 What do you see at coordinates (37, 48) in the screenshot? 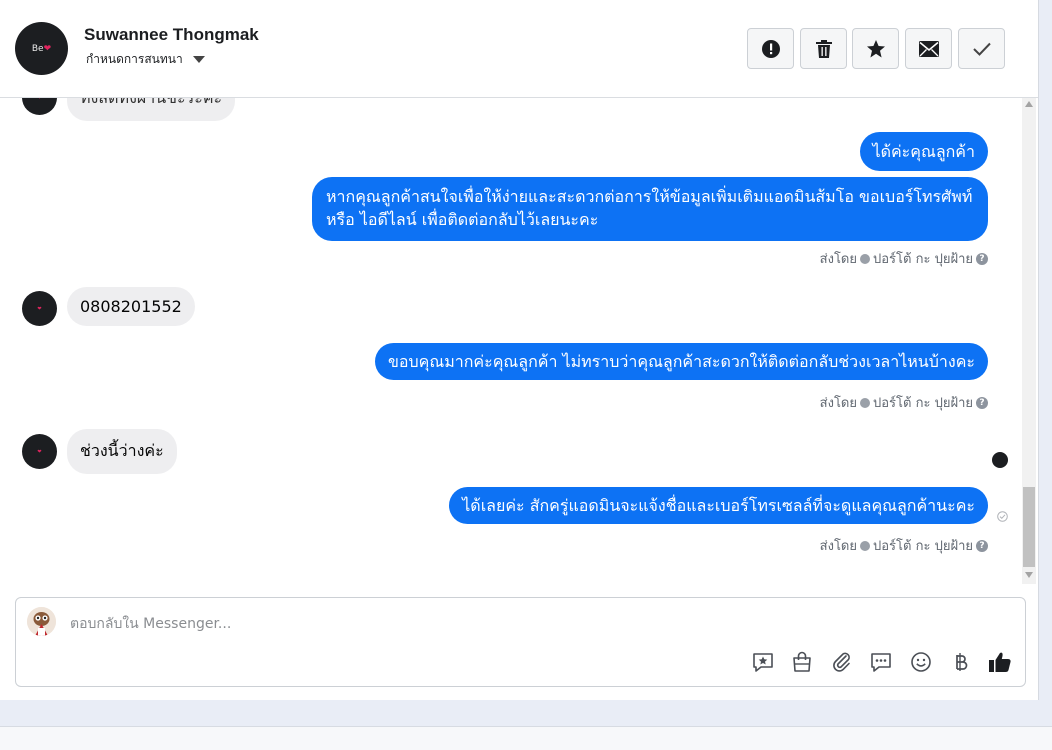
I see `avatar-text: Be` at bounding box center [37, 48].